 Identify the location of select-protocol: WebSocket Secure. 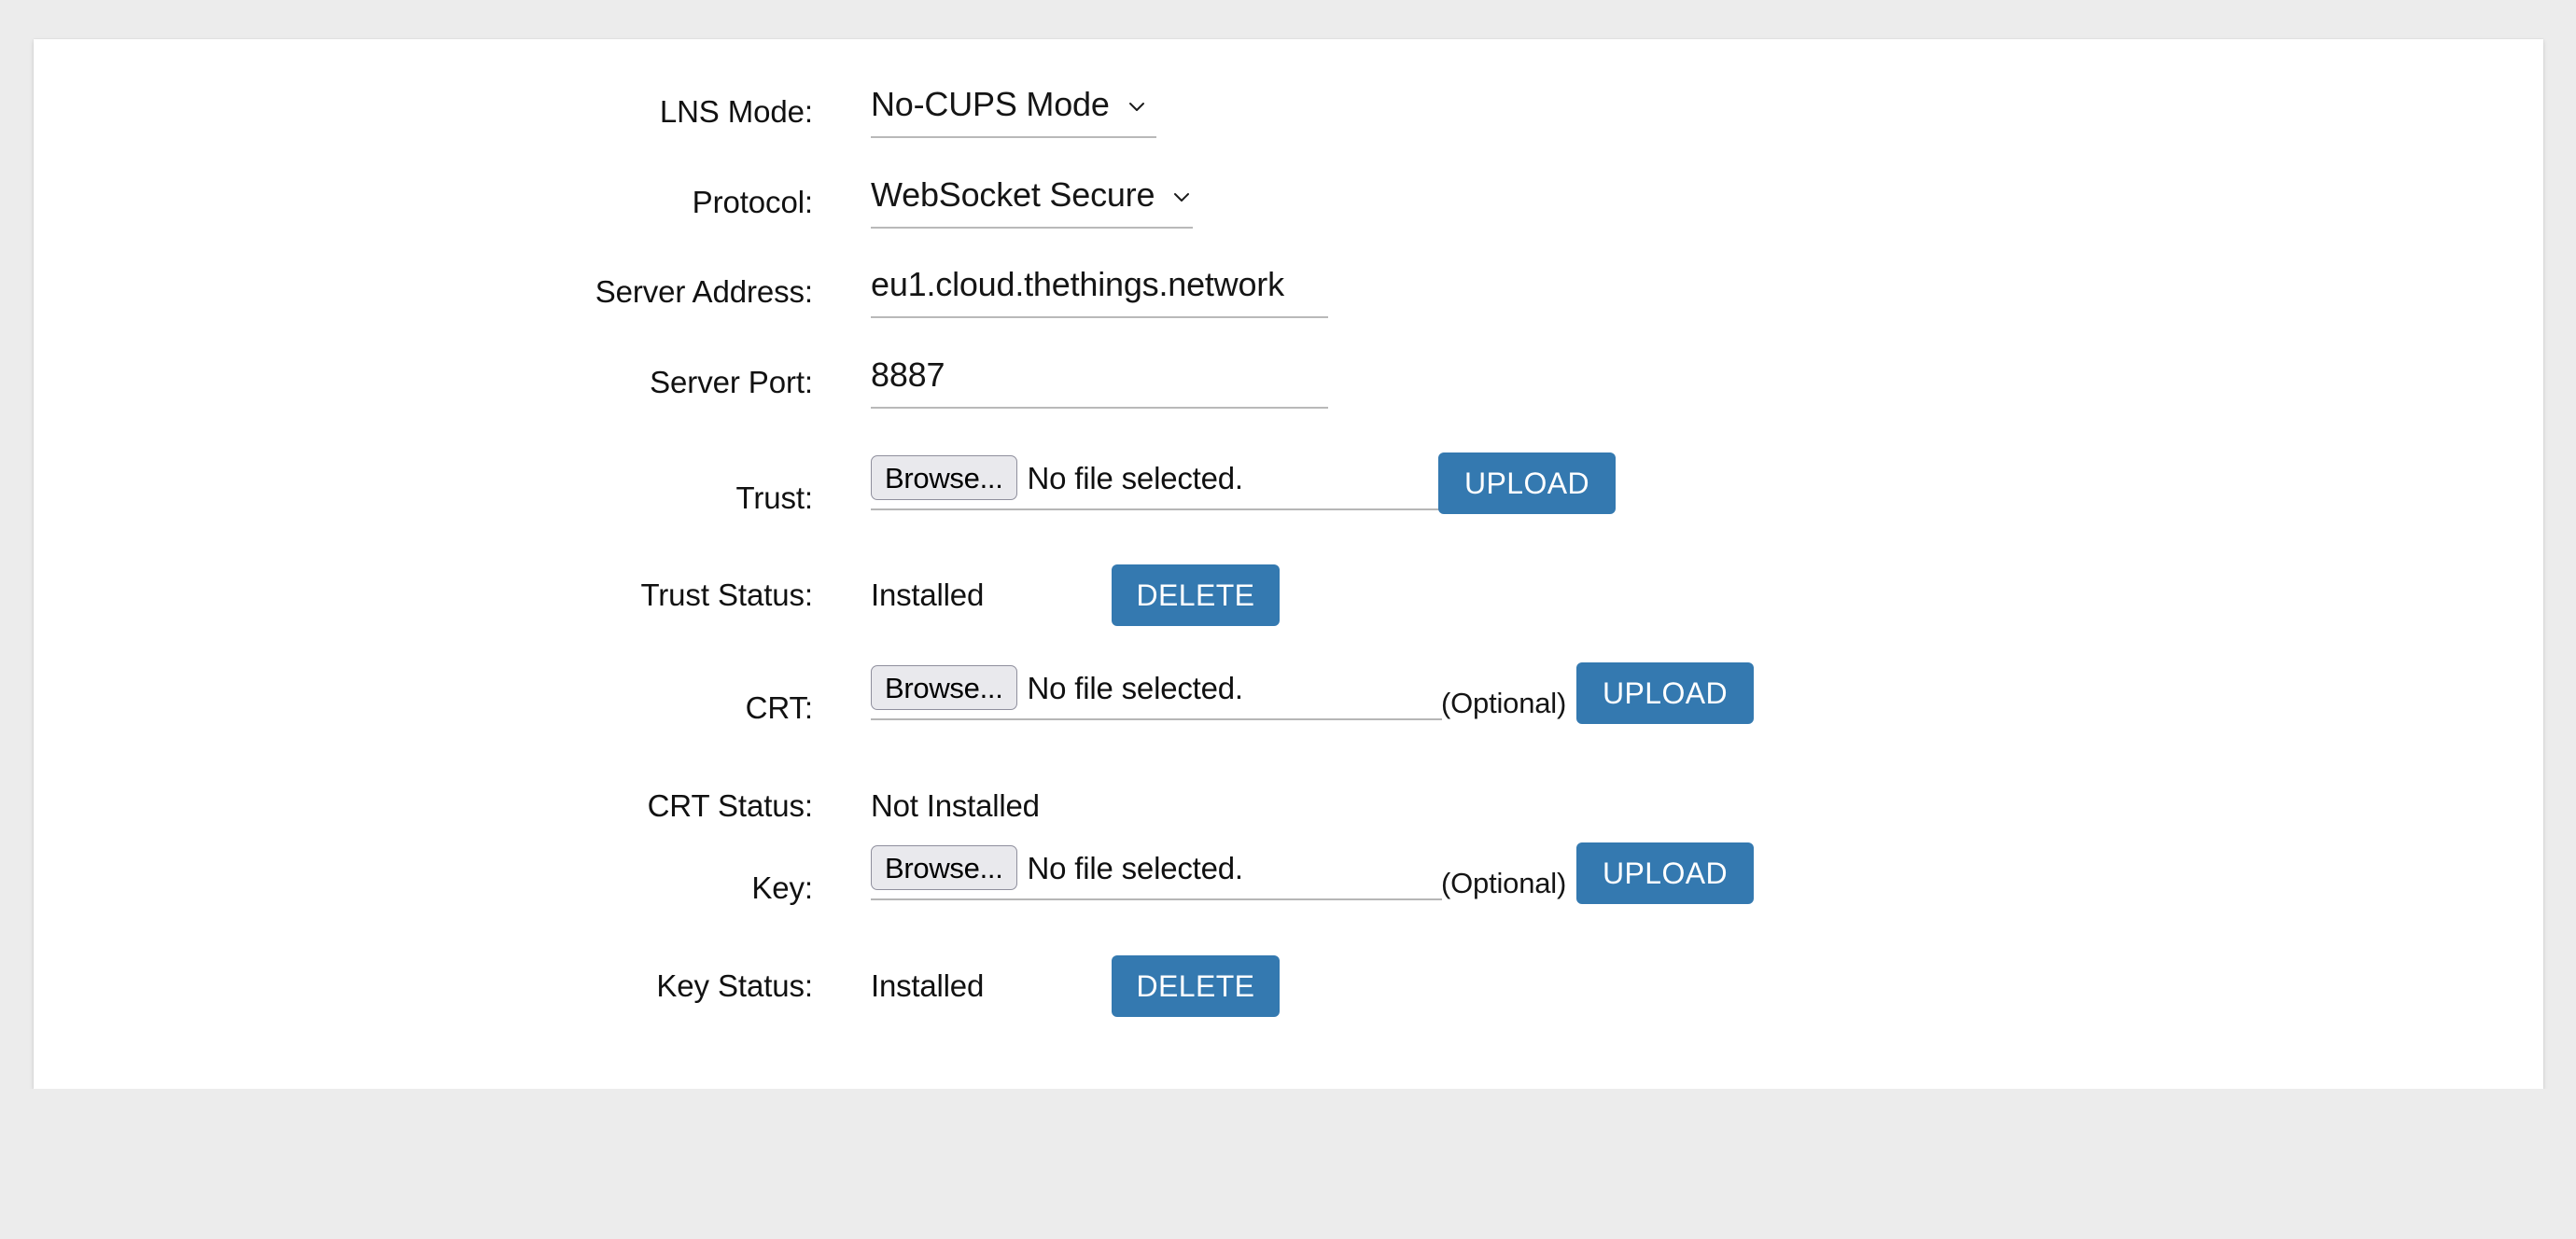
(1032, 202).